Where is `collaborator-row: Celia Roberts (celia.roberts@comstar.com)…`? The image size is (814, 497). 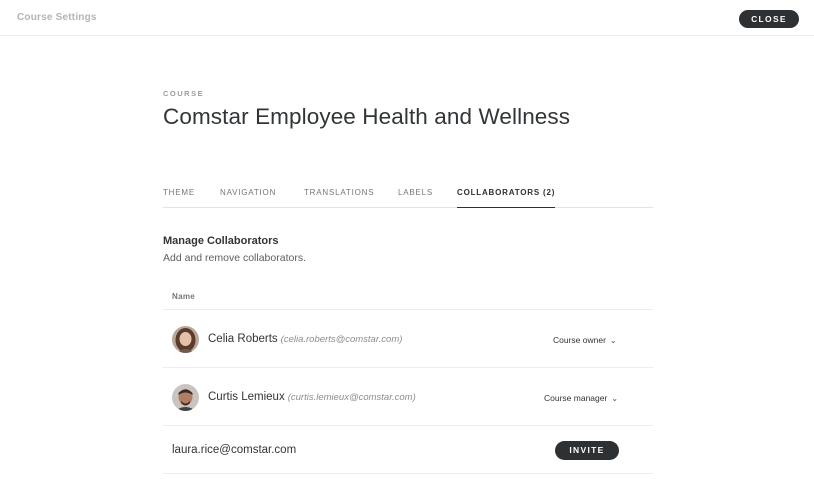
collaborator-row: Celia Roberts (celia.roberts@comstar.com)… is located at coordinates (408, 338).